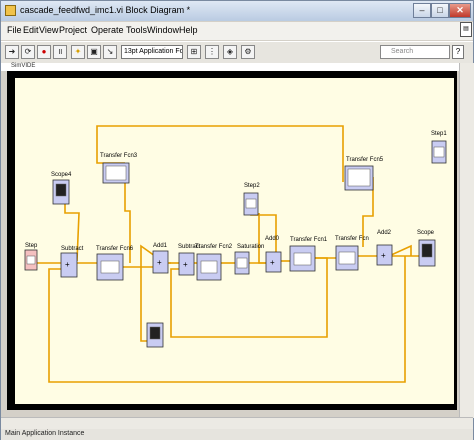 The image size is (474, 441). Describe the element at coordinates (44, 433) in the screenshot. I see `application-instance-label: Main Application Instance` at that location.